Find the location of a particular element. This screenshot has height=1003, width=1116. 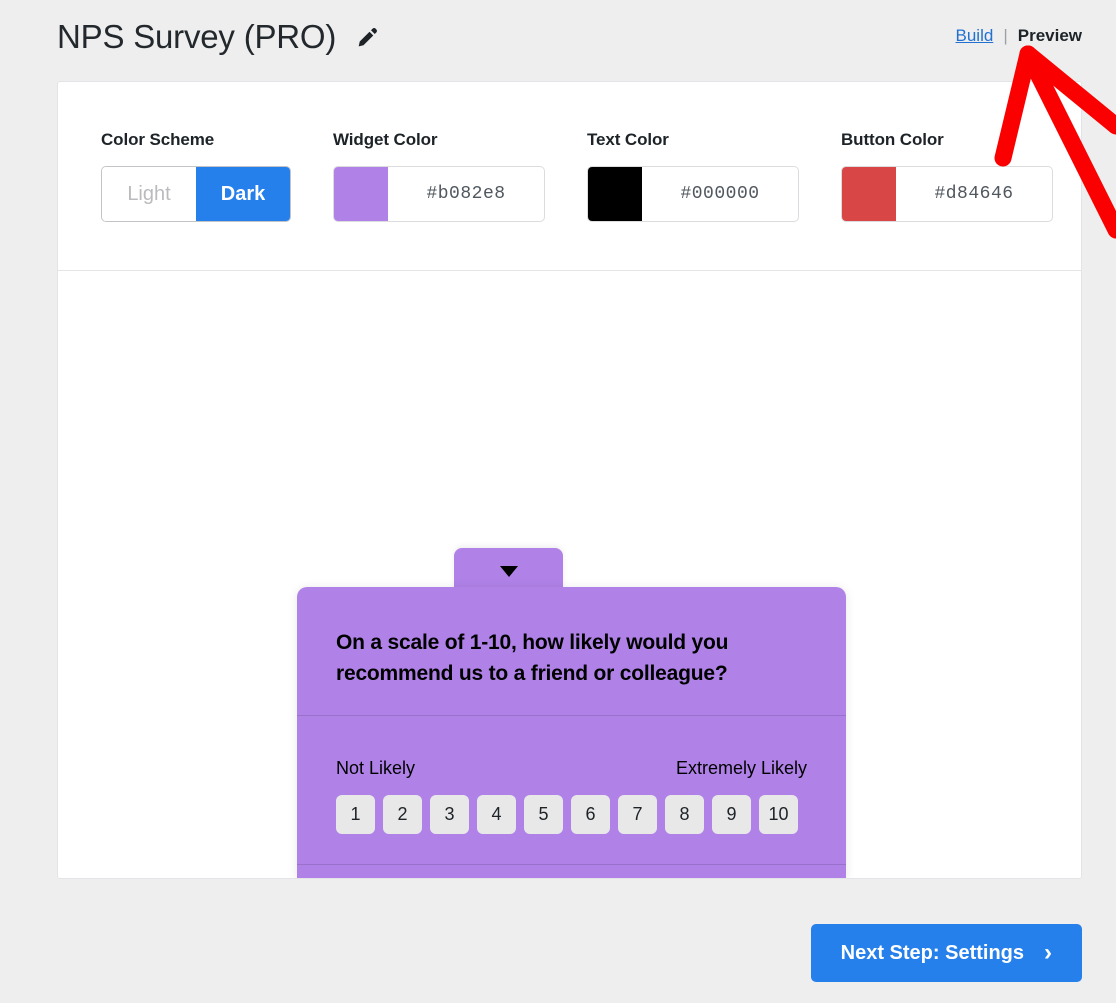

widget-collapse-tab is located at coordinates (508, 570).